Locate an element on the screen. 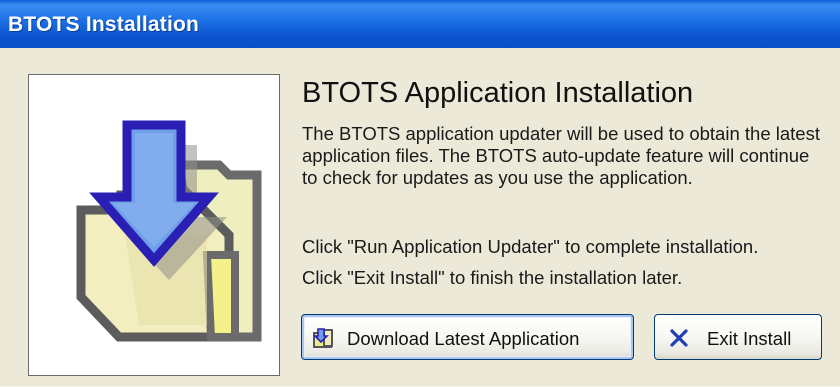  download-button-label: Download Latest Application is located at coordinates (463, 338).